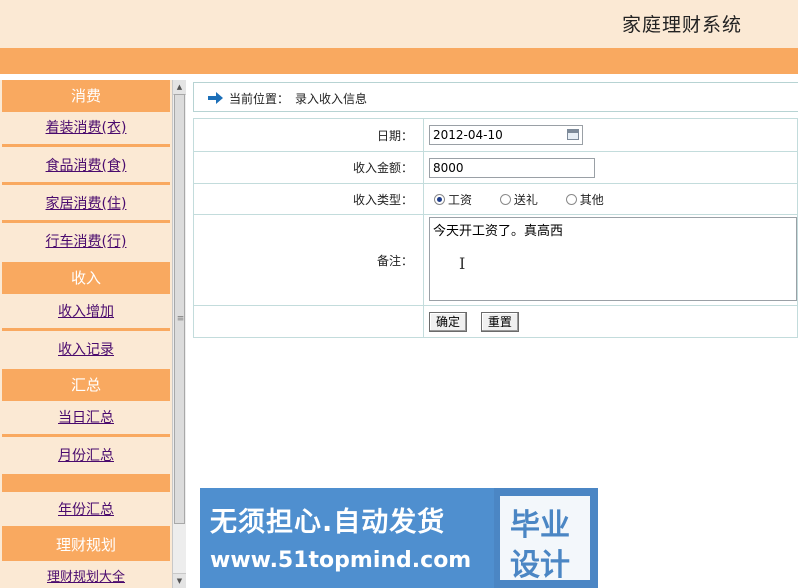 This screenshot has height=588, width=798. I want to click on amount-input, so click(512, 167).